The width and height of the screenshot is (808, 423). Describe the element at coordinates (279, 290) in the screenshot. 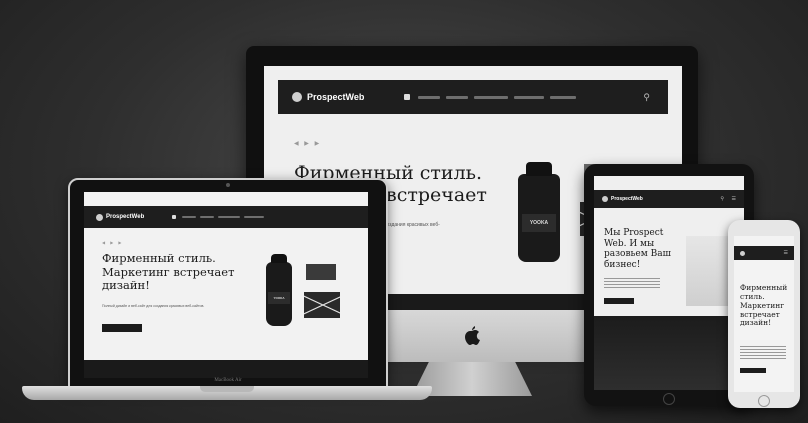

I see `macbook-product-bottle: YOOKA` at that location.